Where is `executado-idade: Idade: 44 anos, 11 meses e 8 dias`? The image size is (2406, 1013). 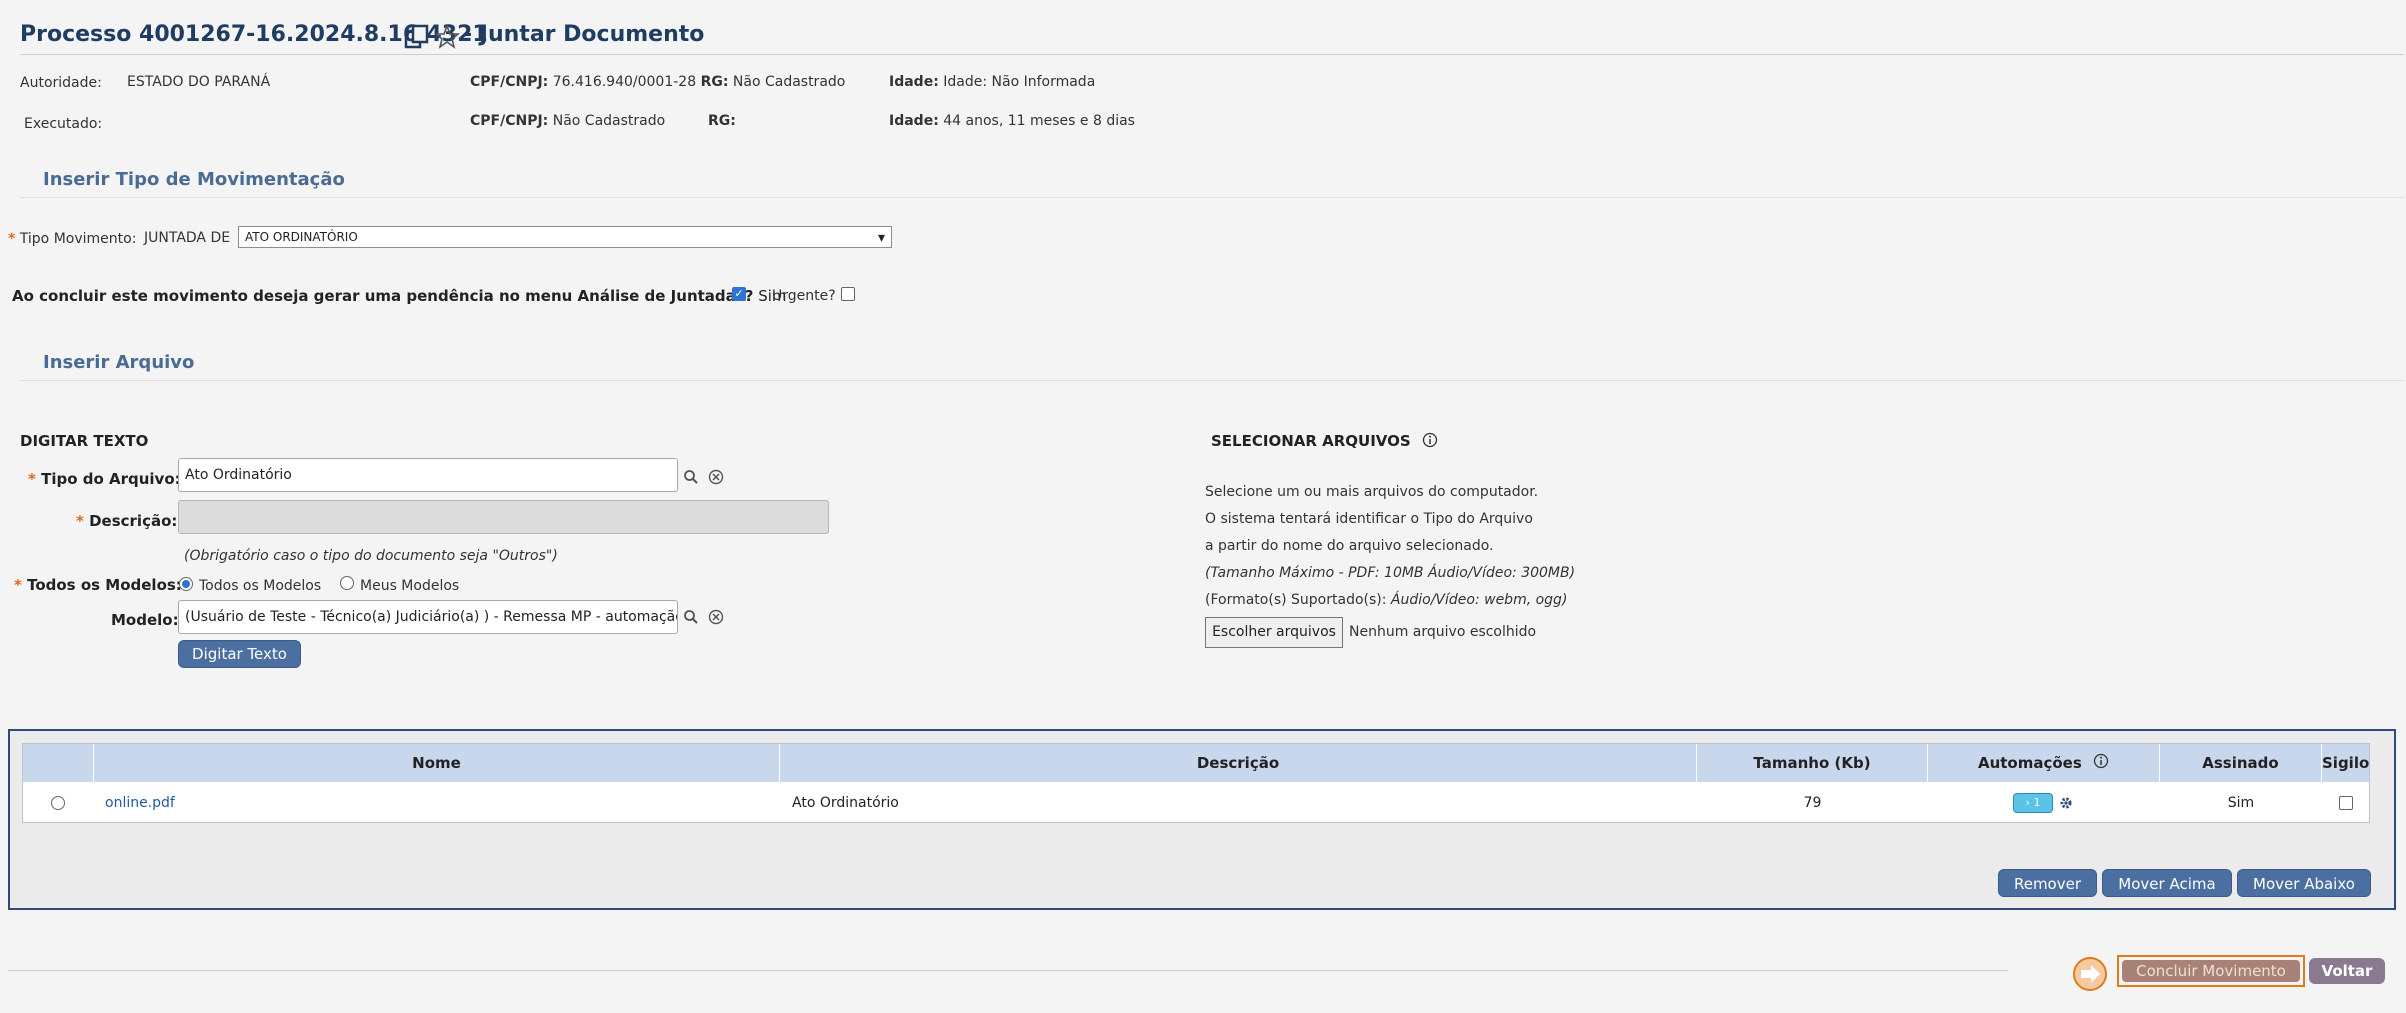 executado-idade: Idade: 44 anos, 11 meses e 8 dias is located at coordinates (1012, 121).